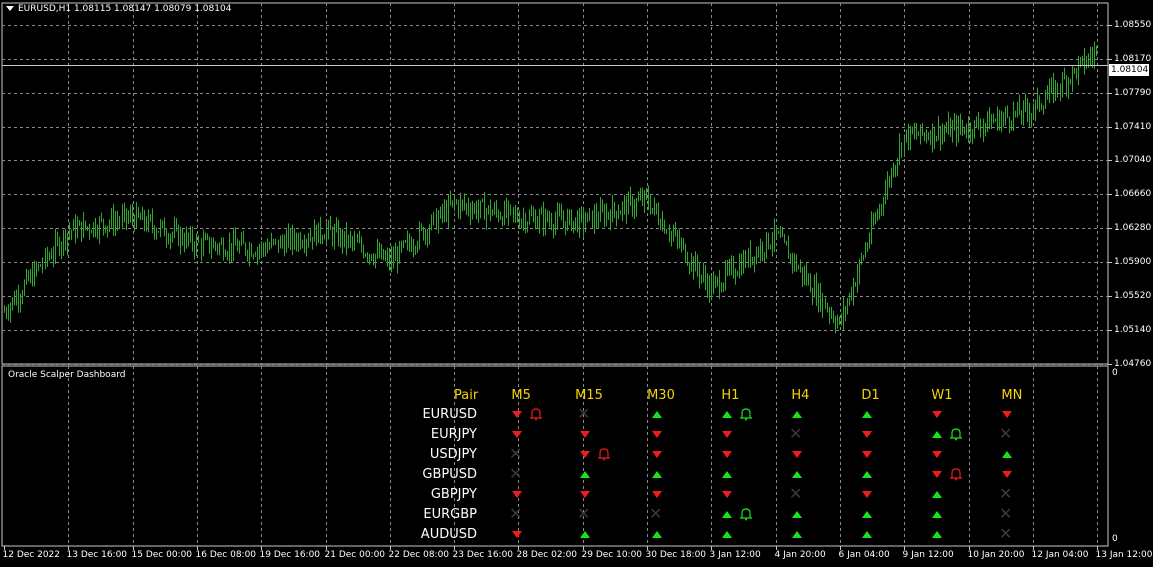  I want to click on time-tick-label: 13 Dec 16:00, so click(97, 555).